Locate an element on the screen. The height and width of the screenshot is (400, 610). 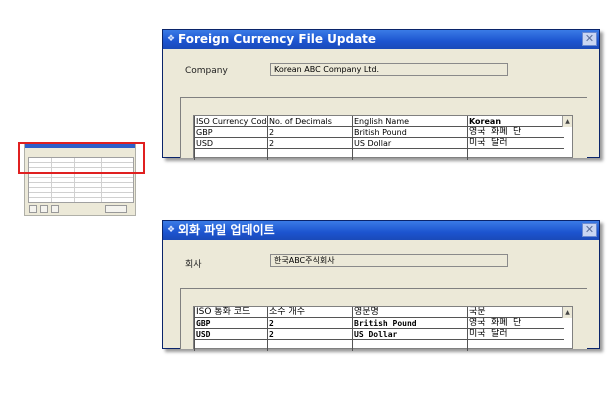
company-field: Korean ABC Company Ltd. is located at coordinates (389, 69).